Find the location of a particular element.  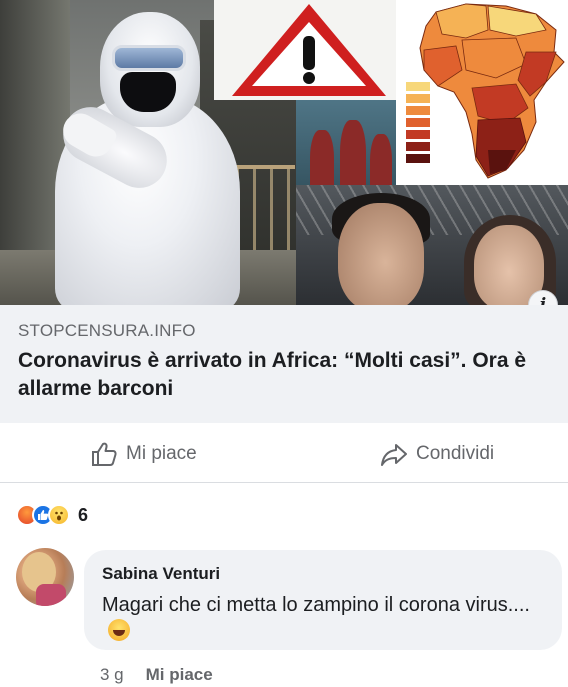

thumbs-up-icon is located at coordinates (104, 454).